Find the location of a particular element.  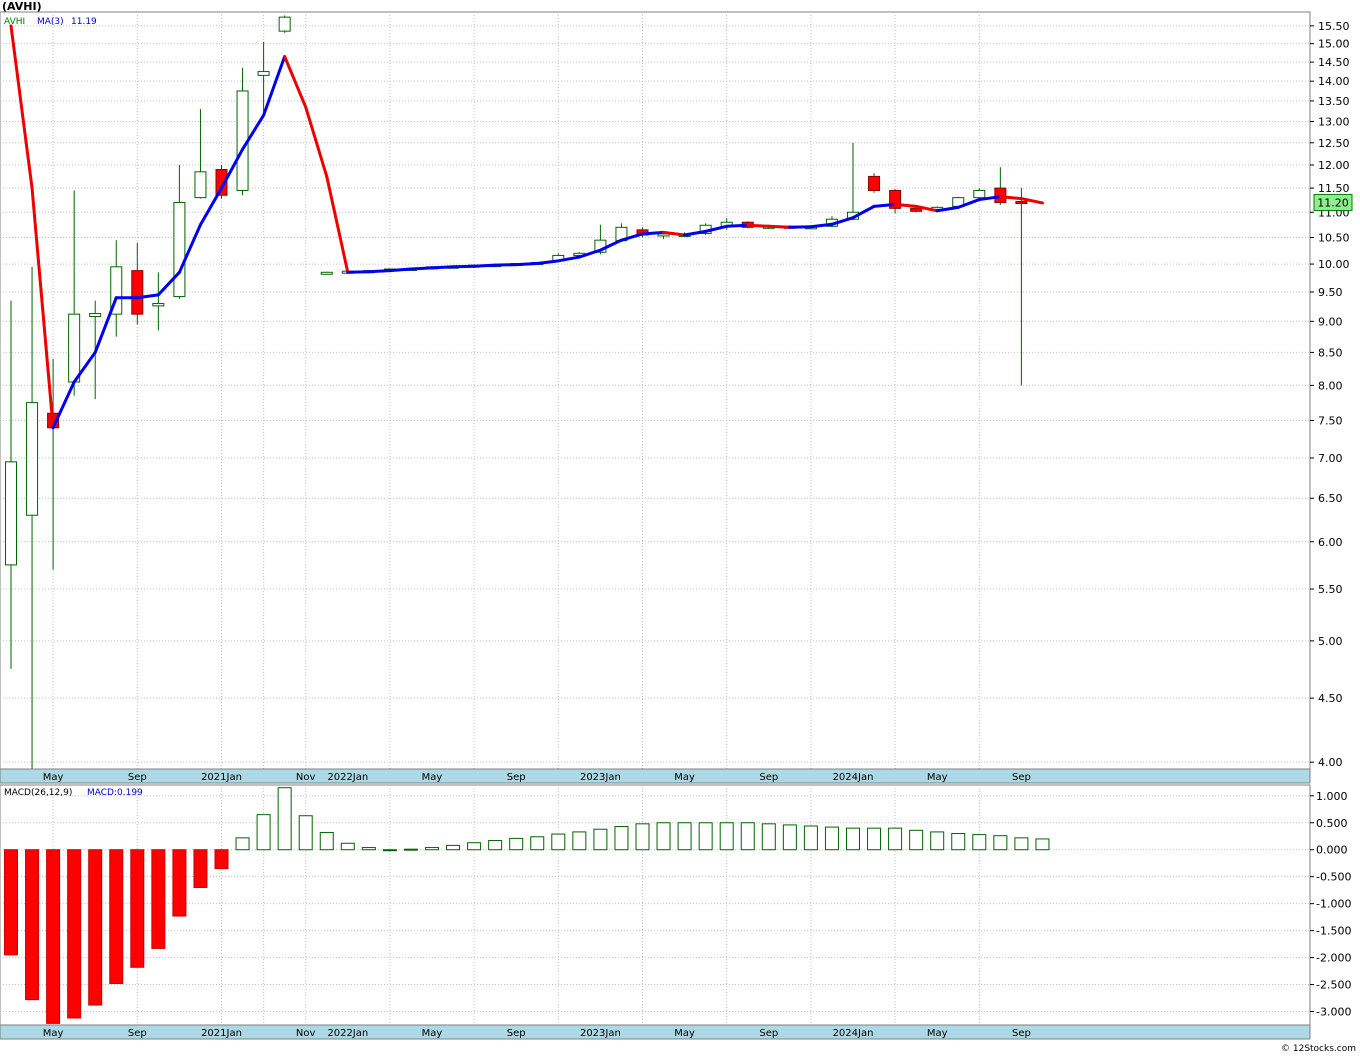

price-ytick-label: 14.00 is located at coordinates (1334, 81).